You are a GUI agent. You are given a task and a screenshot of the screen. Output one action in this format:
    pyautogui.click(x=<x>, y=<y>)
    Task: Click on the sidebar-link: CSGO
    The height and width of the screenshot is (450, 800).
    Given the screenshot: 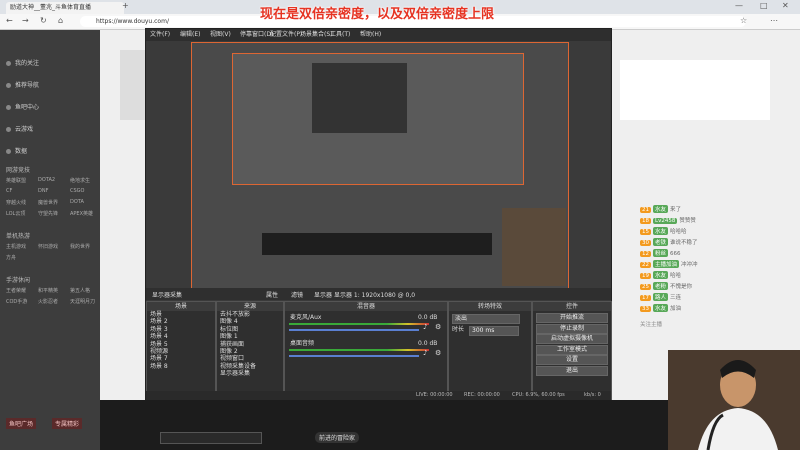 What is the action you would take?
    pyautogui.click(x=77, y=191)
    